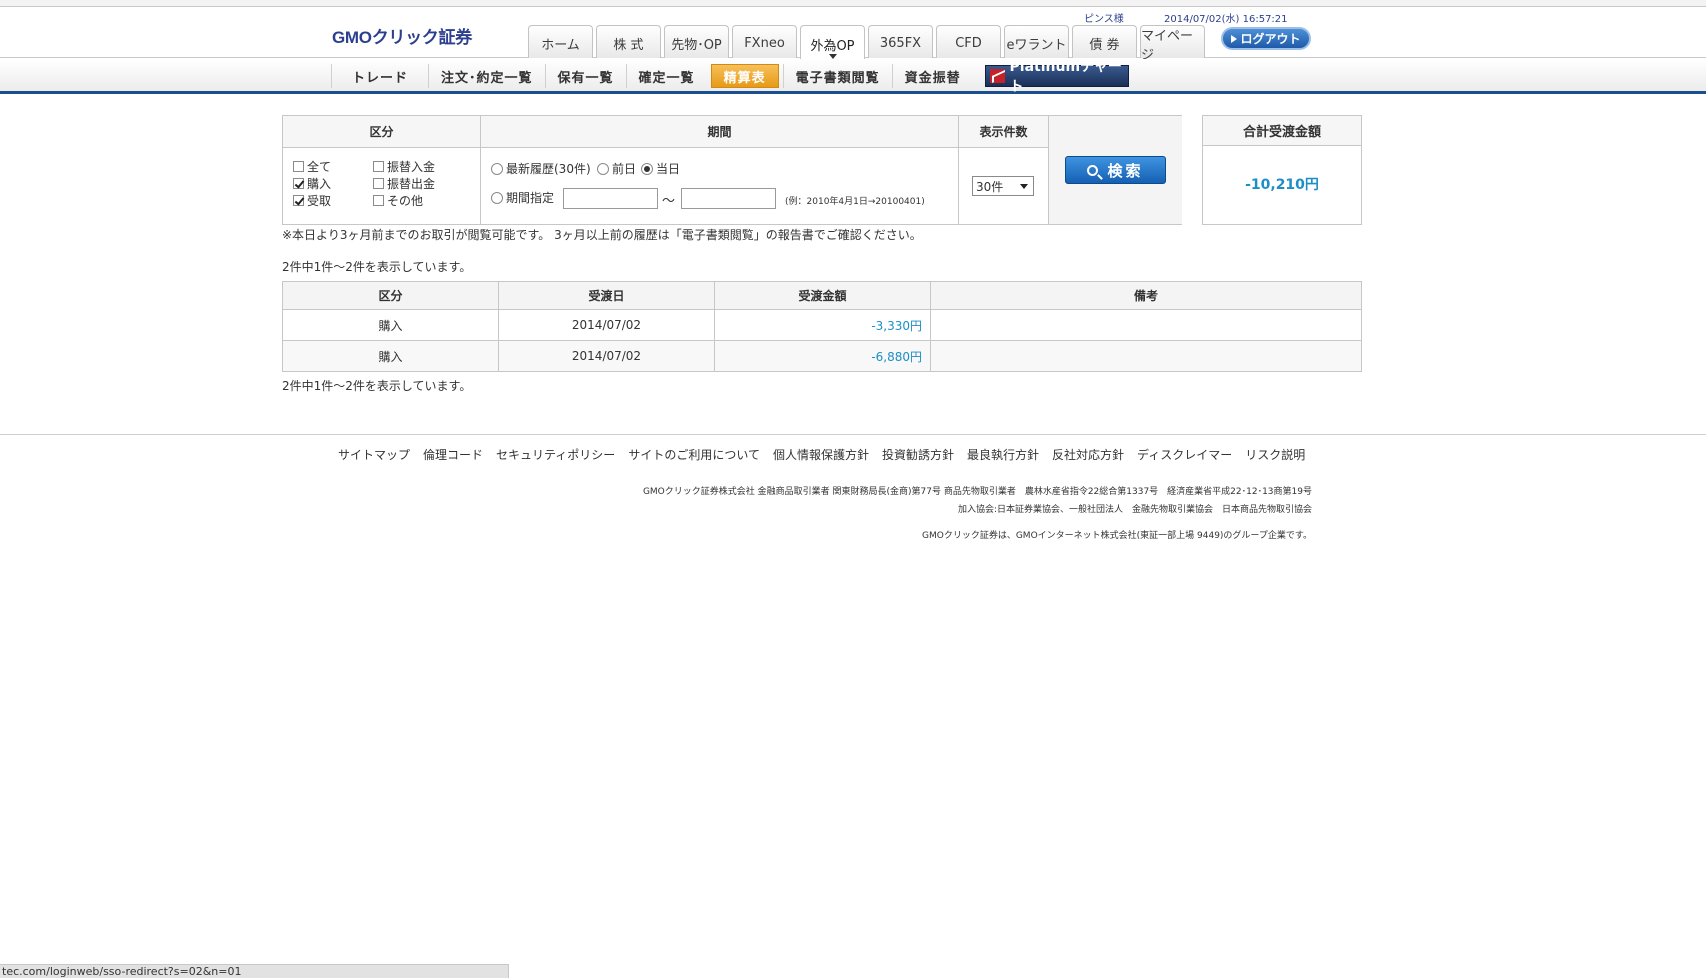  I want to click on footer-link-ethics-code: 倫理コード, so click(453, 454).